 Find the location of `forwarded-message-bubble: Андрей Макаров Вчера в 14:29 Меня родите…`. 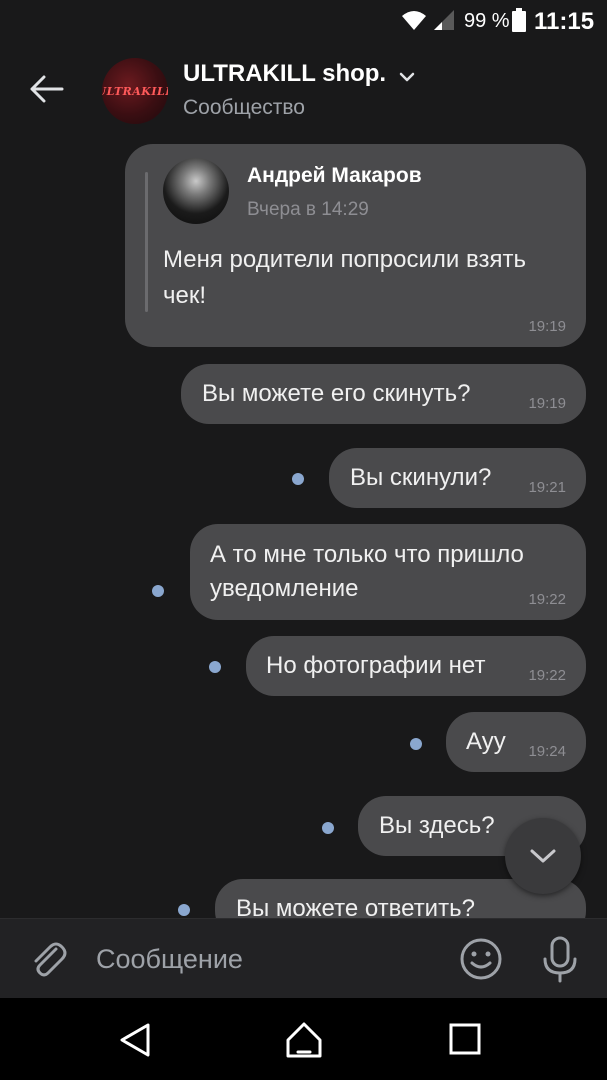

forwarded-message-bubble: Андрей Макаров Вчера в 14:29 Меня родите… is located at coordinates (355, 245).